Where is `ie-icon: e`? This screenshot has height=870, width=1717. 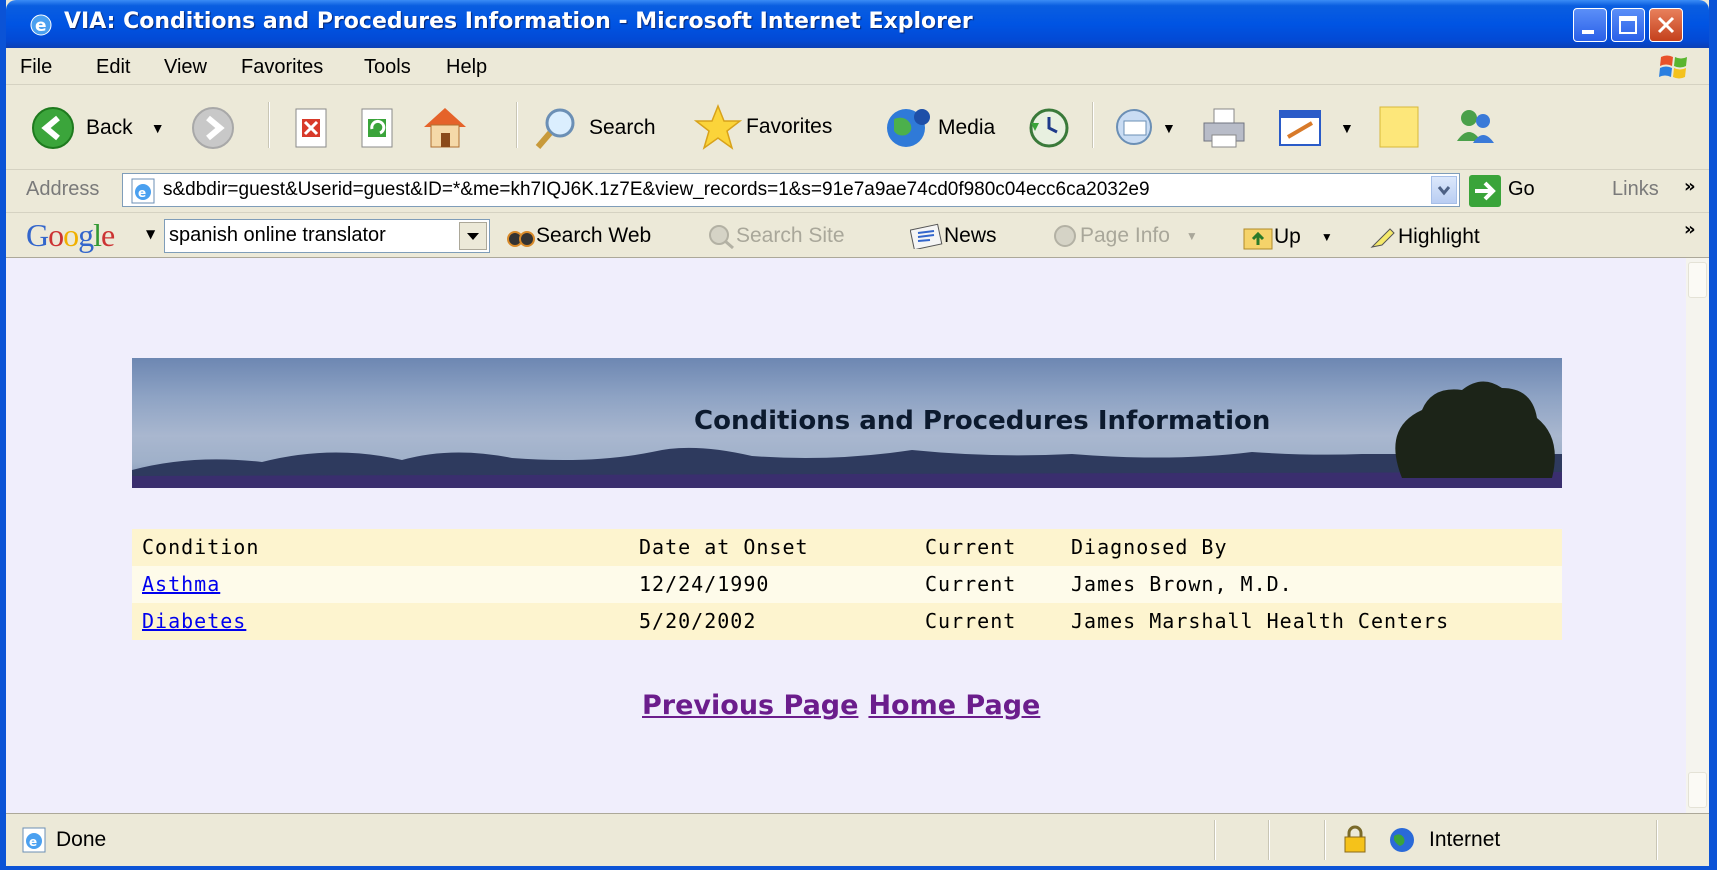 ie-icon: e is located at coordinates (41, 25).